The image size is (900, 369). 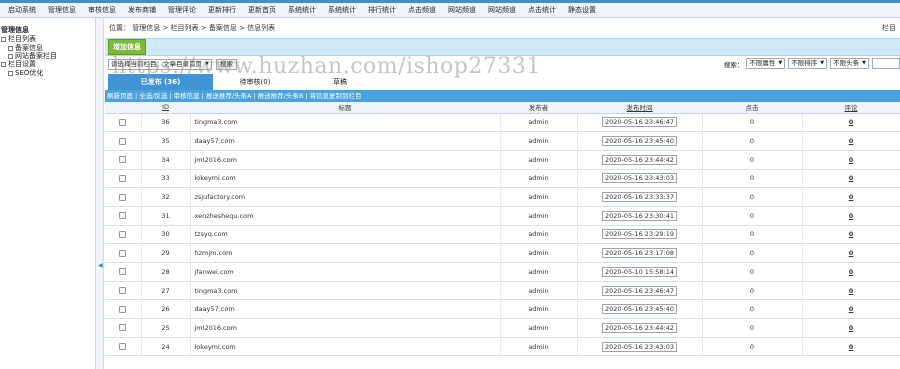 I want to click on row-title-cell: tingma3.com, so click(x=345, y=290).